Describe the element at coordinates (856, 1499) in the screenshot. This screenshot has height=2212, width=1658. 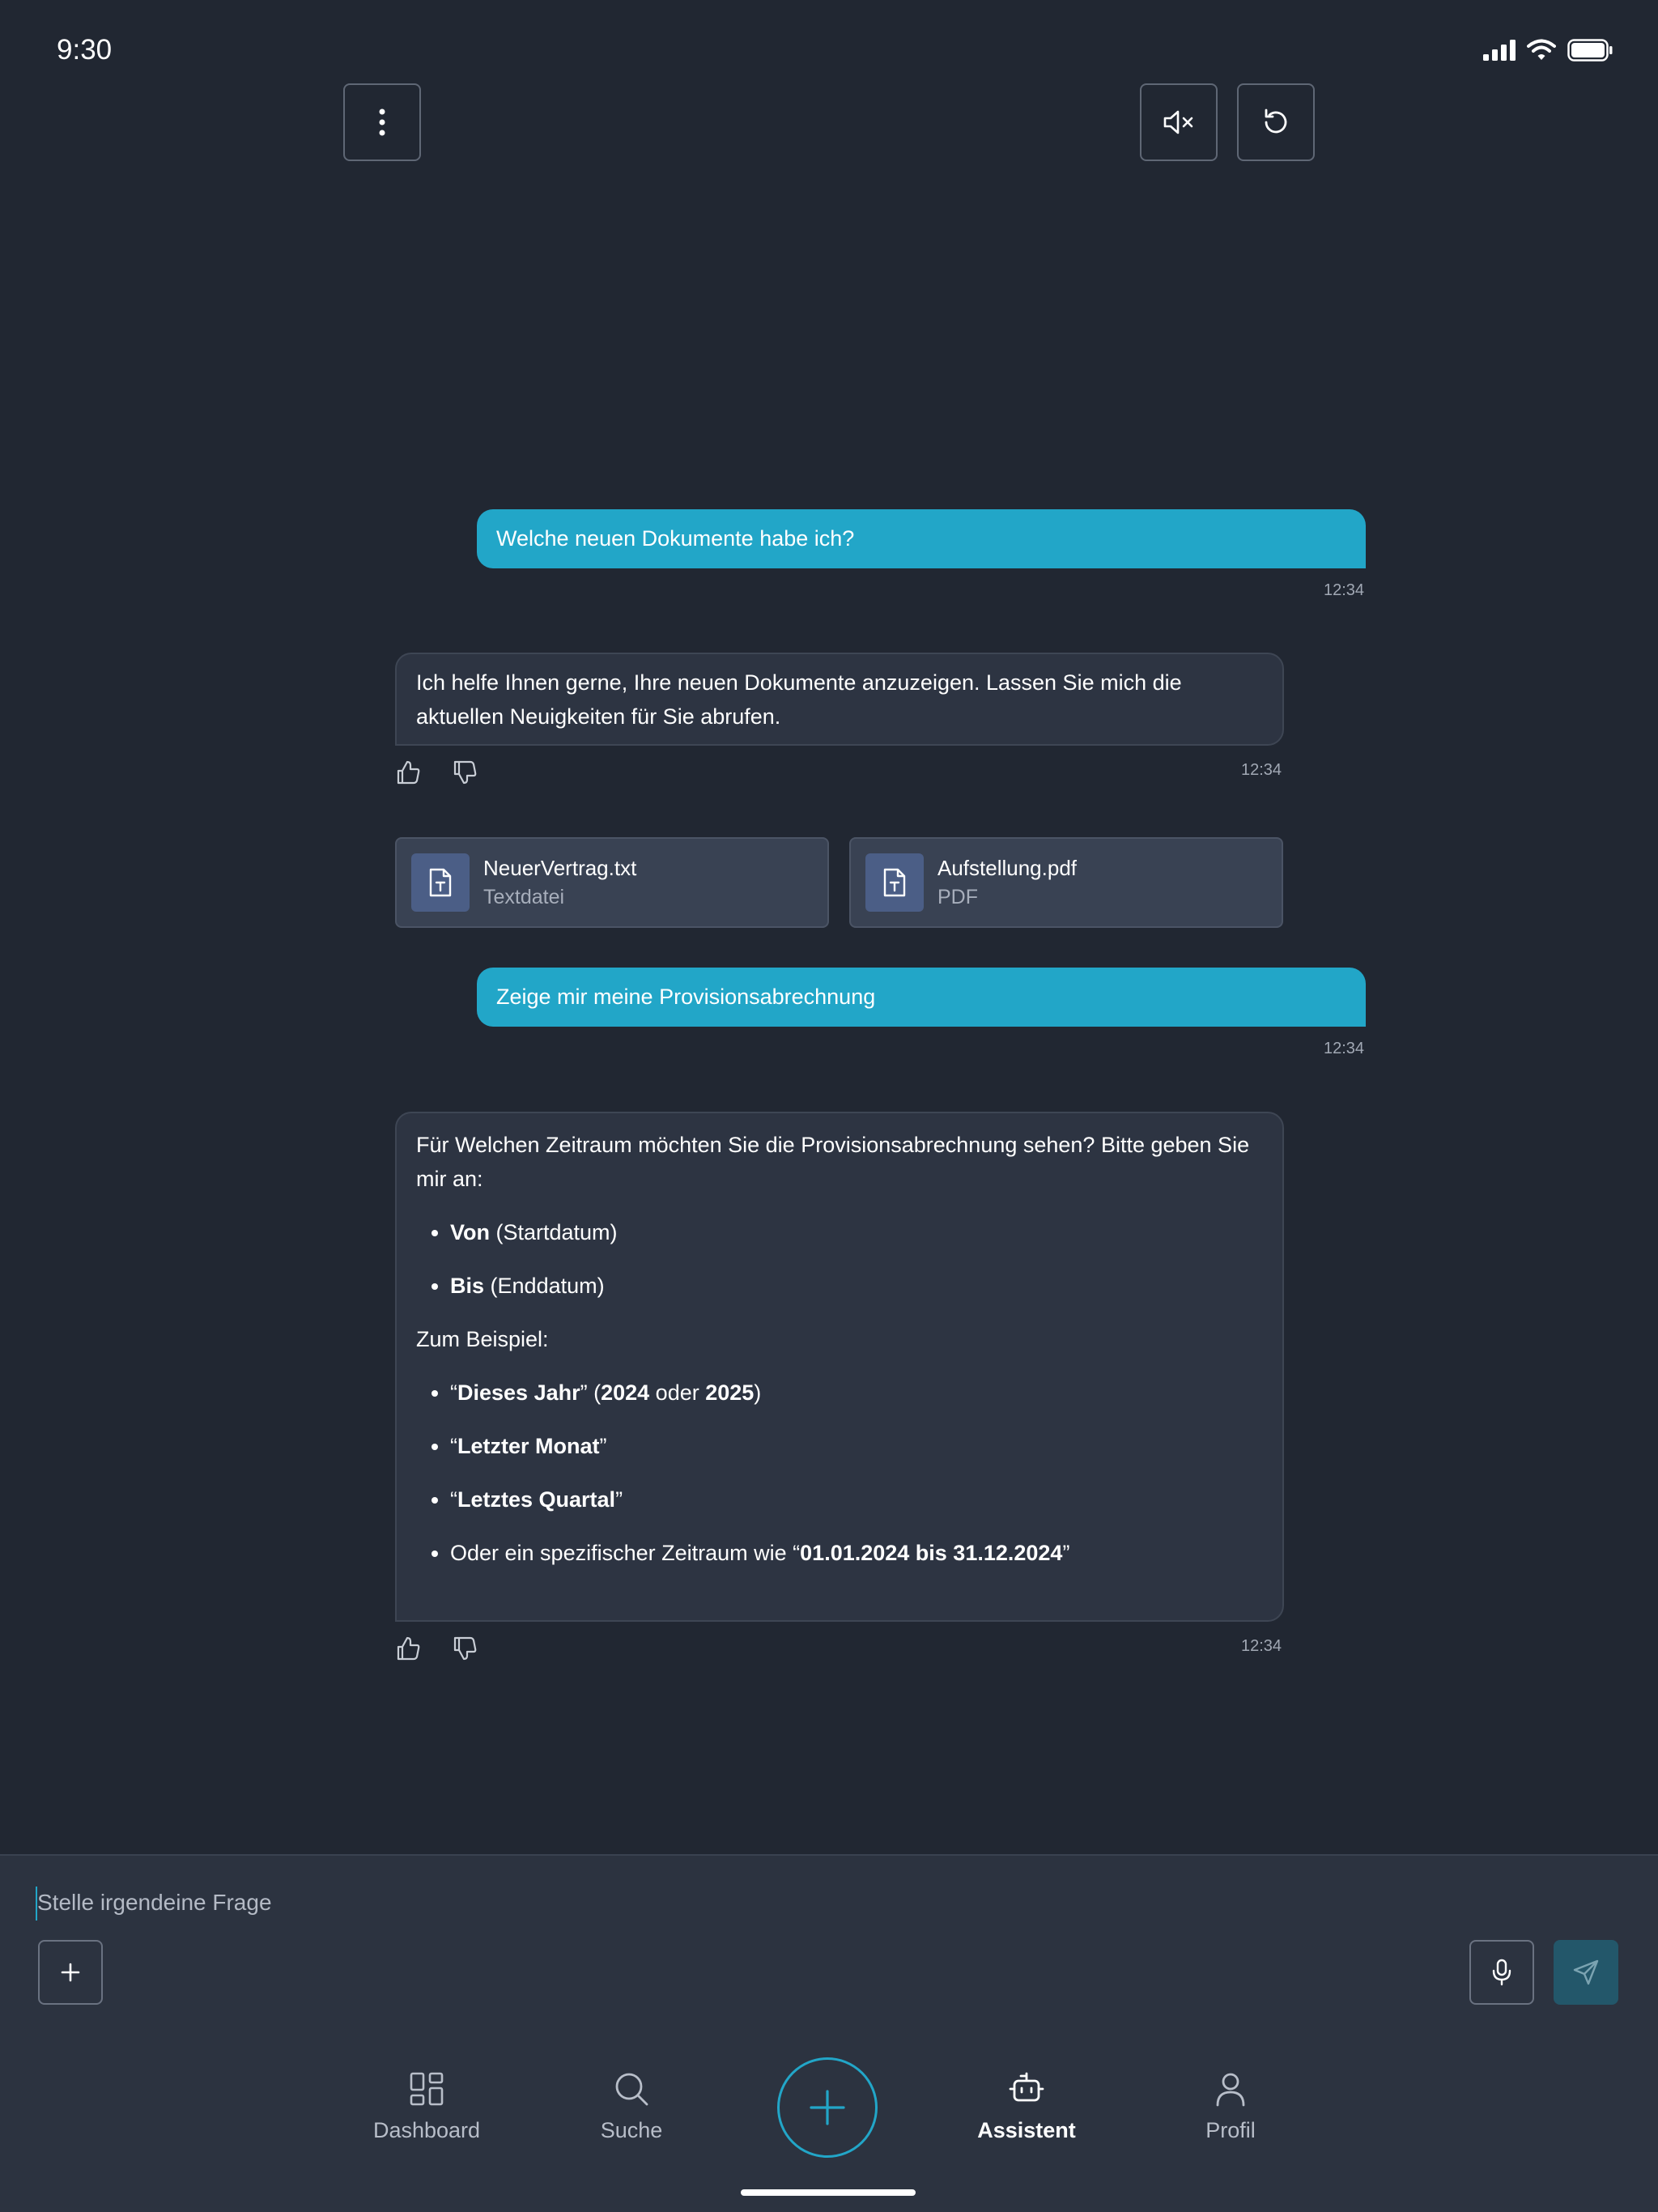
I see `list-item: “Letztes Quartal”` at that location.